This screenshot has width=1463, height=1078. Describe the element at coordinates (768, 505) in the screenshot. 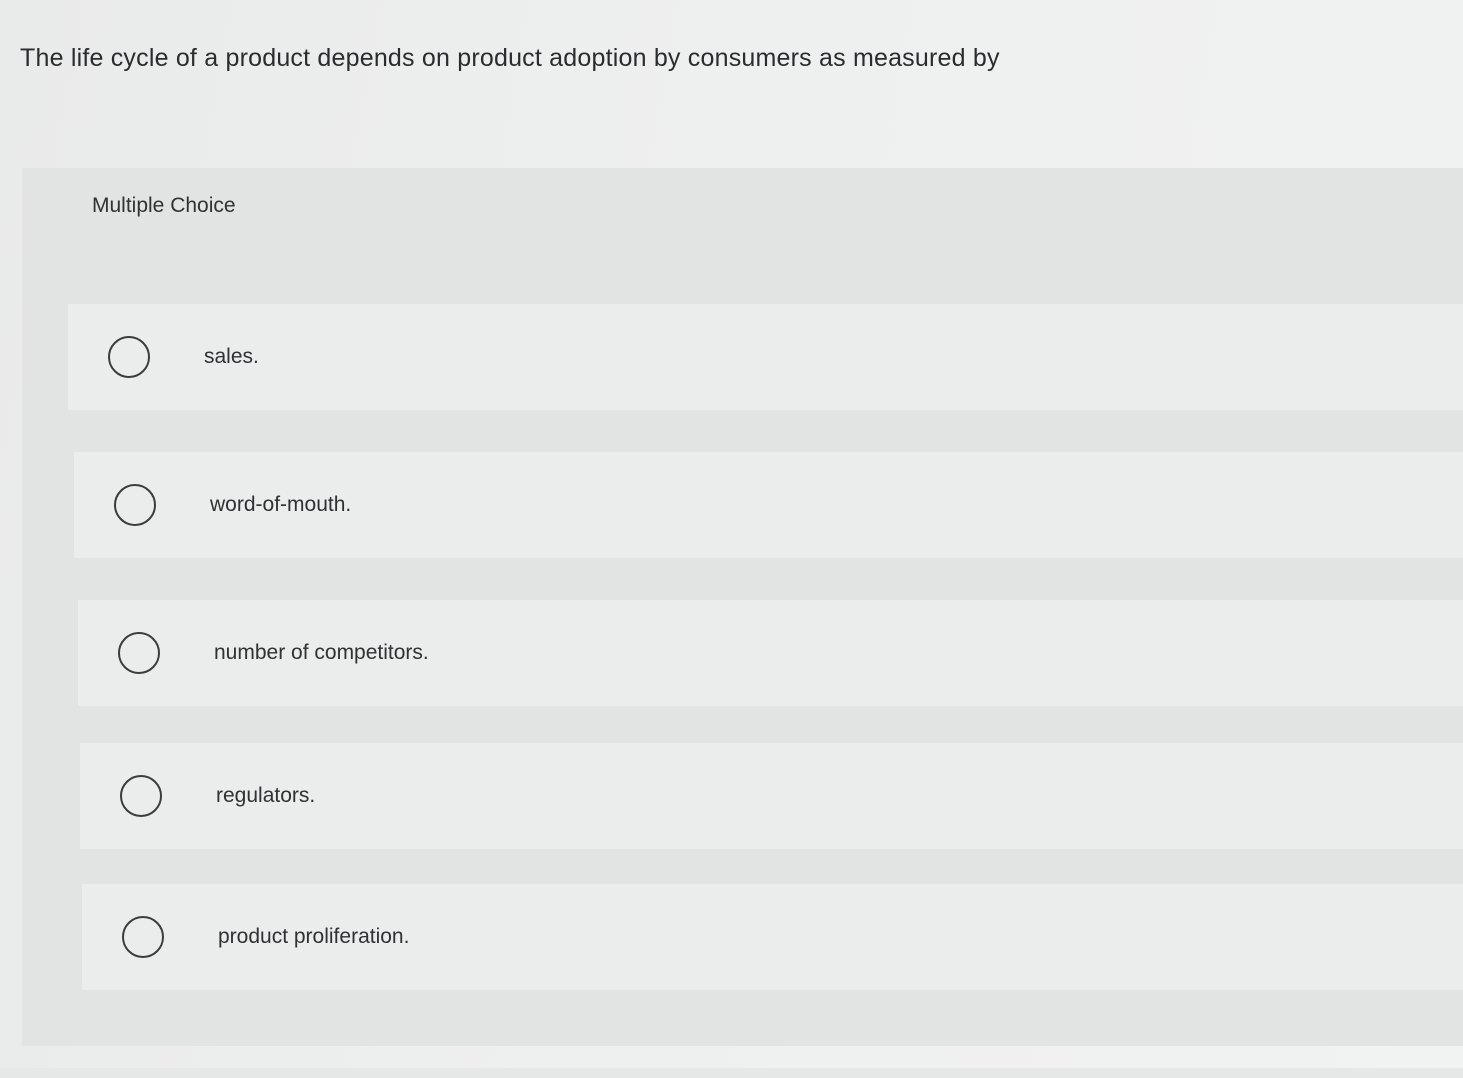

I see `answer-option-word-of-mouth: word-of-mouth.` at that location.